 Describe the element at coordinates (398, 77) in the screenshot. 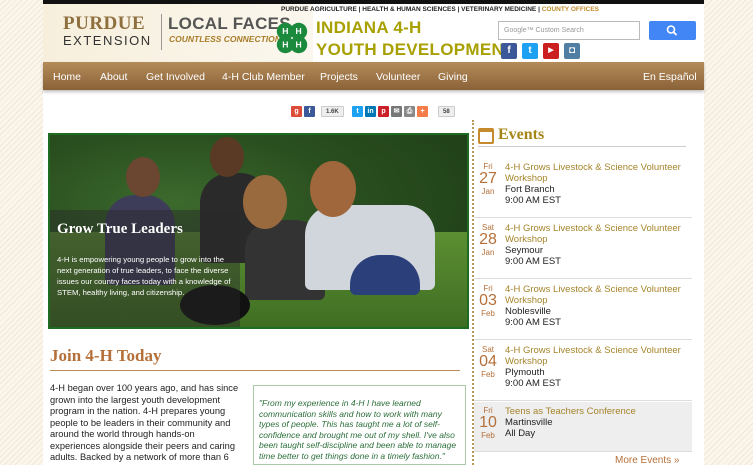

I see `nav-item-volunteer: Volunteer` at that location.